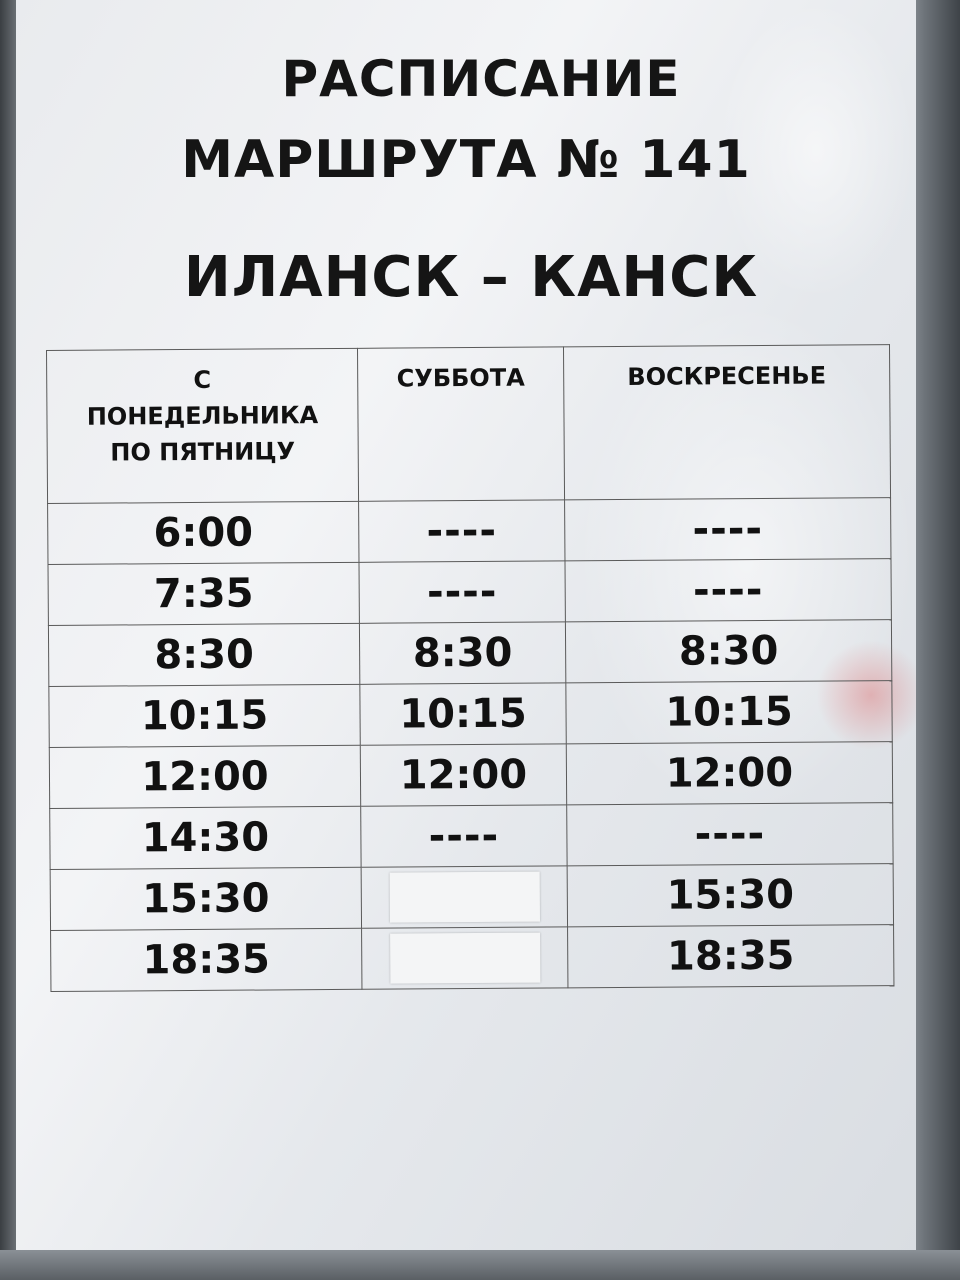 The image size is (960, 1280). Describe the element at coordinates (481, 79) in the screenshot. I see `notice-title: РАСПИСАНИЕ` at that location.